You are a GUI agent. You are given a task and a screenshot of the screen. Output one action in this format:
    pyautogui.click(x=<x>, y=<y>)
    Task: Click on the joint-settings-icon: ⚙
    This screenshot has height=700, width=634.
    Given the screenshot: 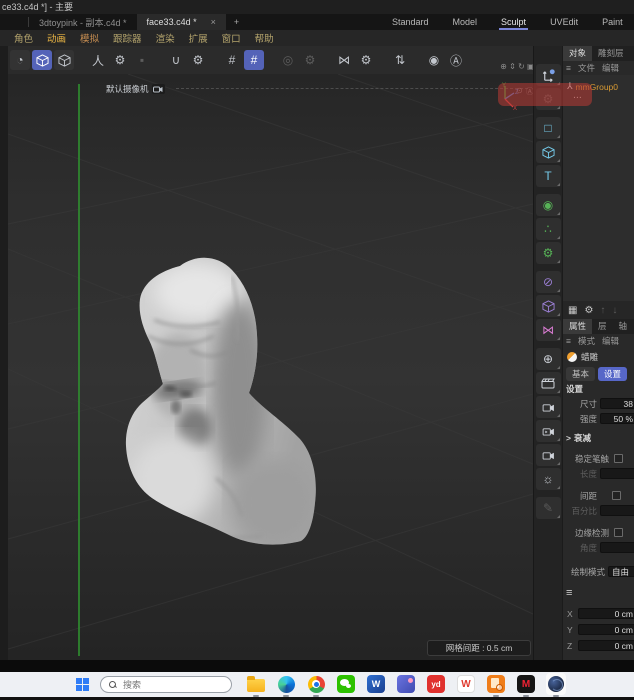 What is the action you would take?
    pyautogui.click(x=120, y=60)
    